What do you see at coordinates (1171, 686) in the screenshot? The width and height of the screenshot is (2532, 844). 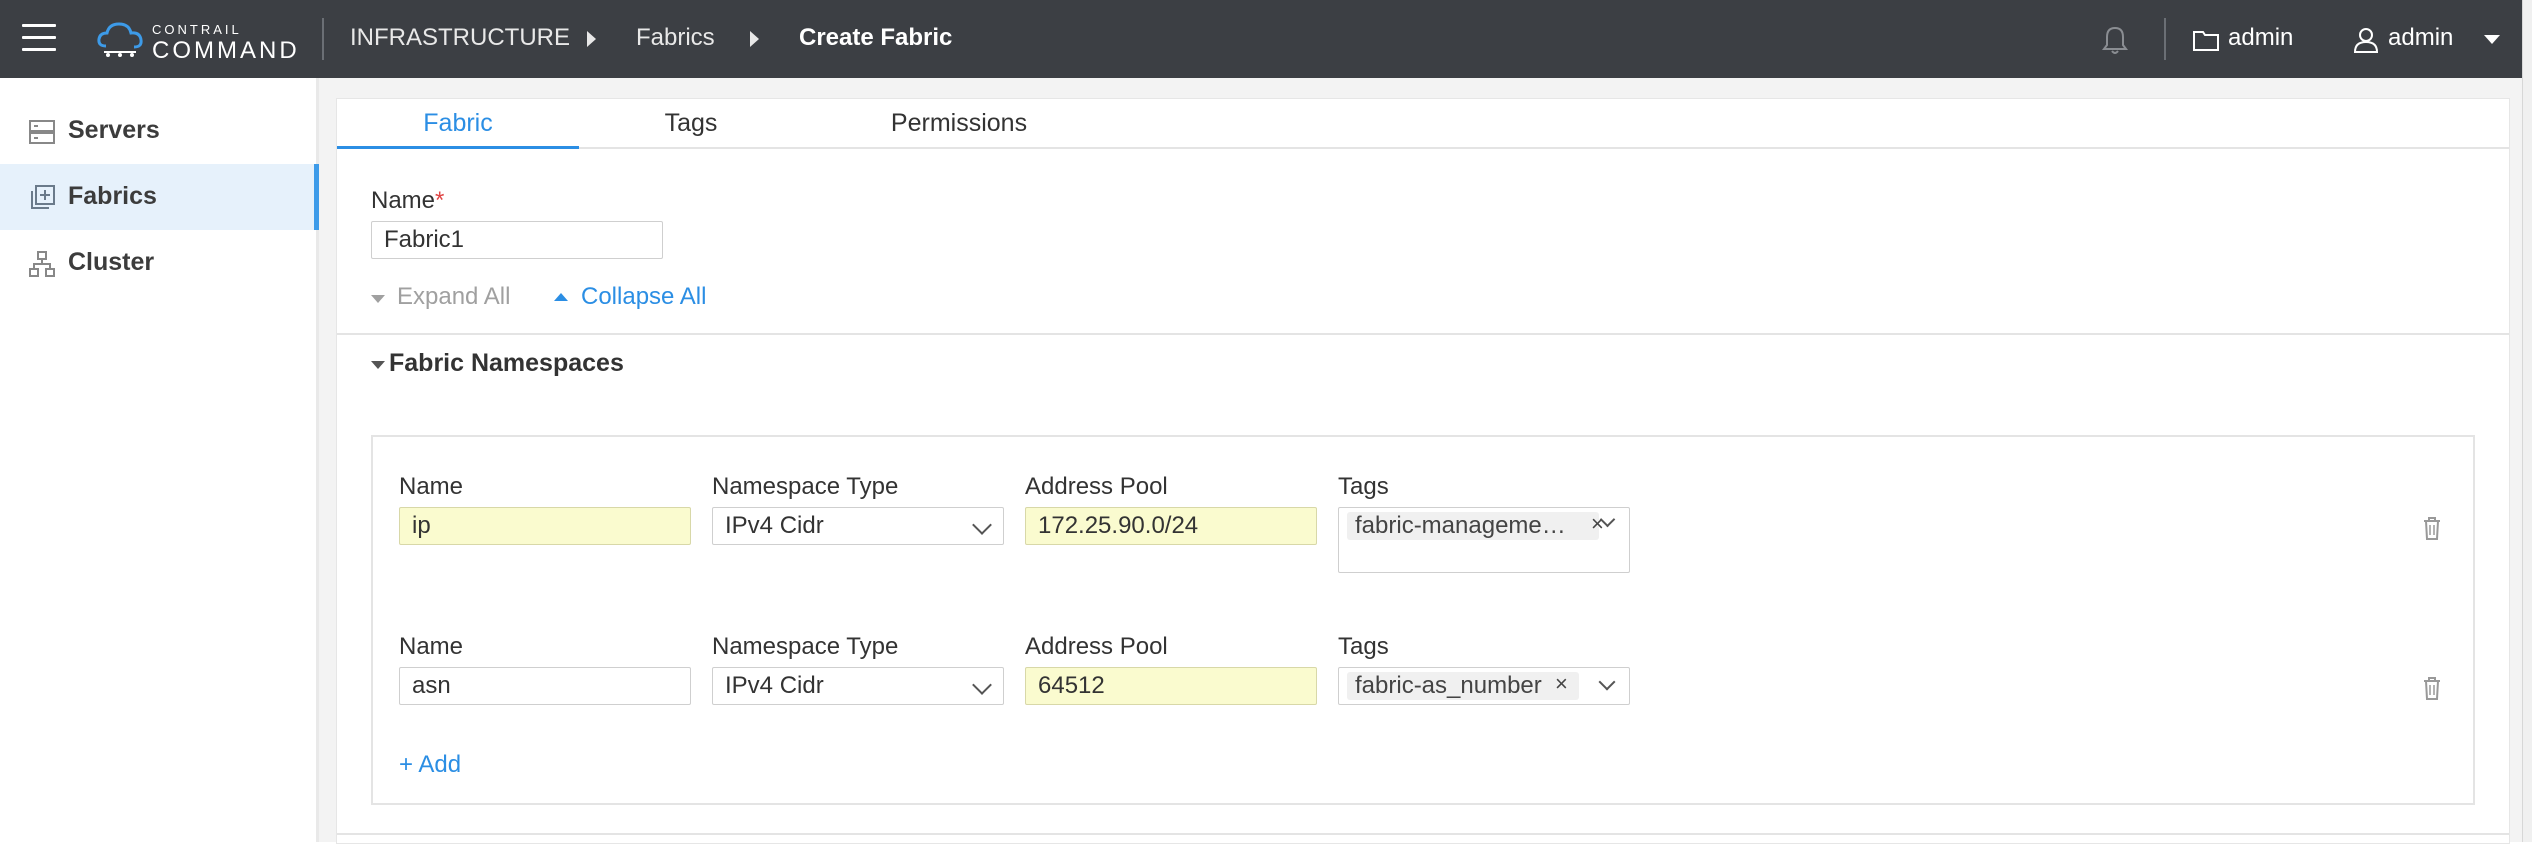 I see `ns-pool-input: 64512` at bounding box center [1171, 686].